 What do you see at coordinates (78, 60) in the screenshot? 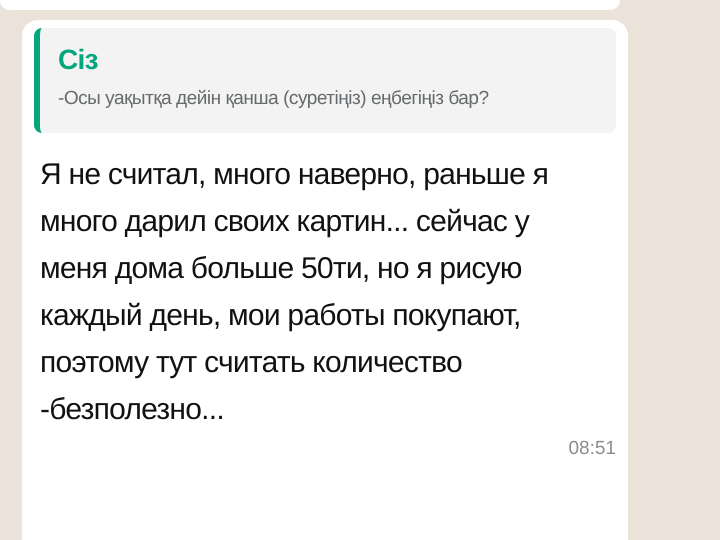
I see `quote-author: Сіз` at bounding box center [78, 60].